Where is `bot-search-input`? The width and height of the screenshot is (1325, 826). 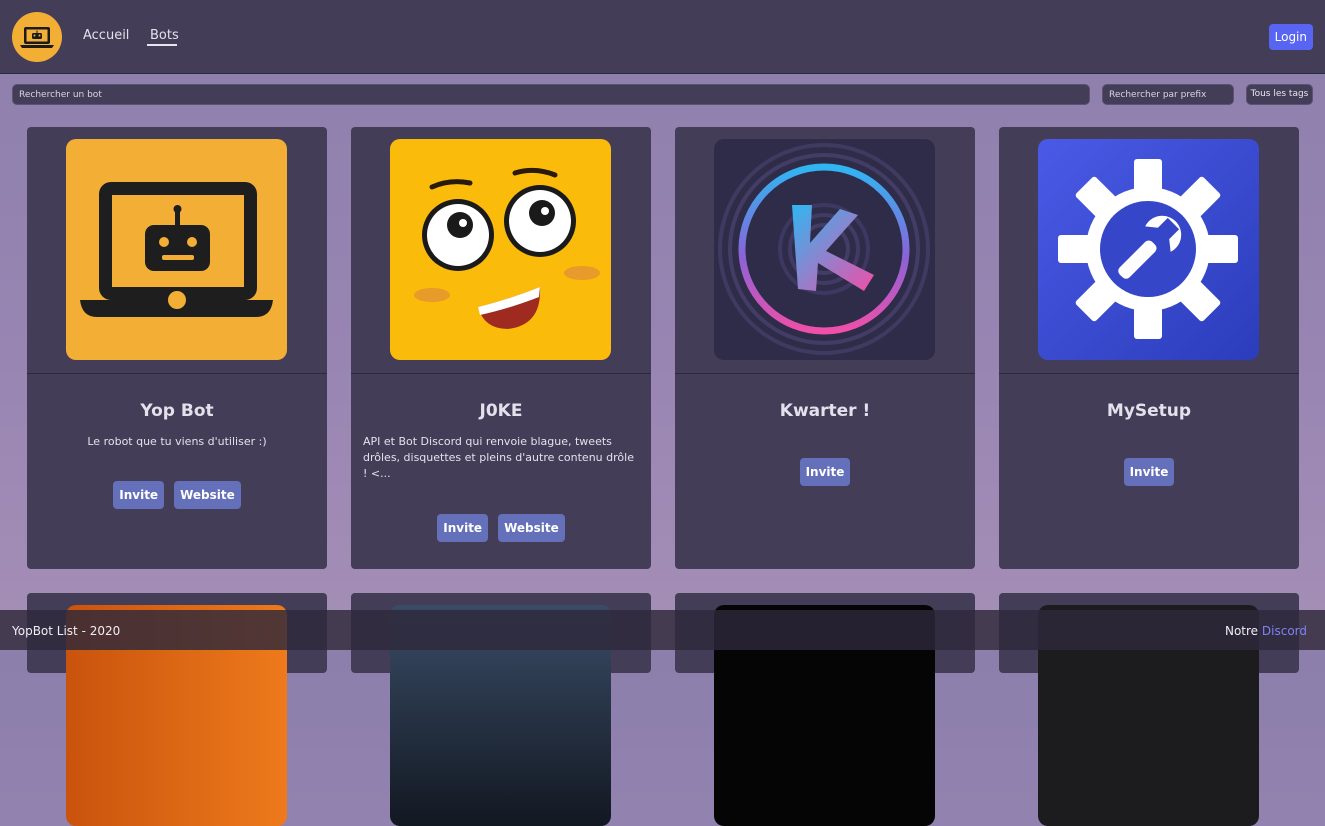 bot-search-input is located at coordinates (551, 94).